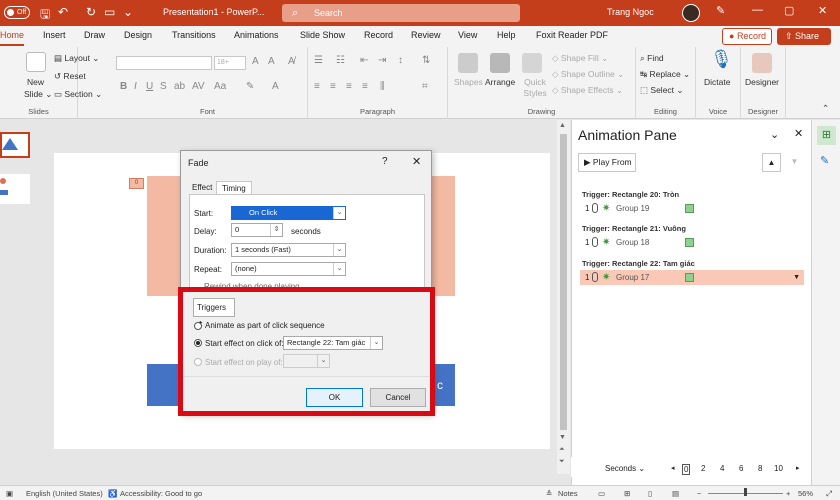  What do you see at coordinates (64, 493) in the screenshot?
I see `language-status: English (United States)` at bounding box center [64, 493].